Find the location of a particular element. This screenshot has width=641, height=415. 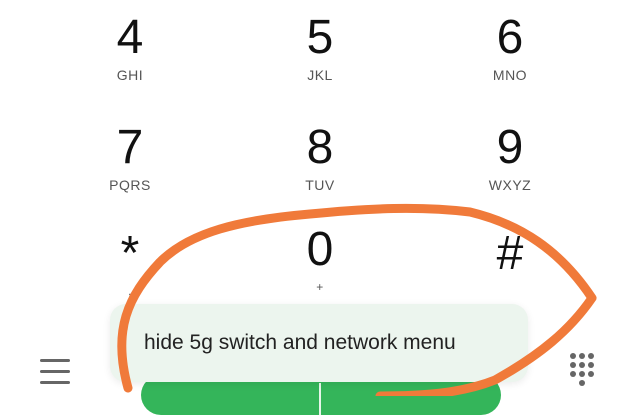

key-letters: PQRS is located at coordinates (130, 185).